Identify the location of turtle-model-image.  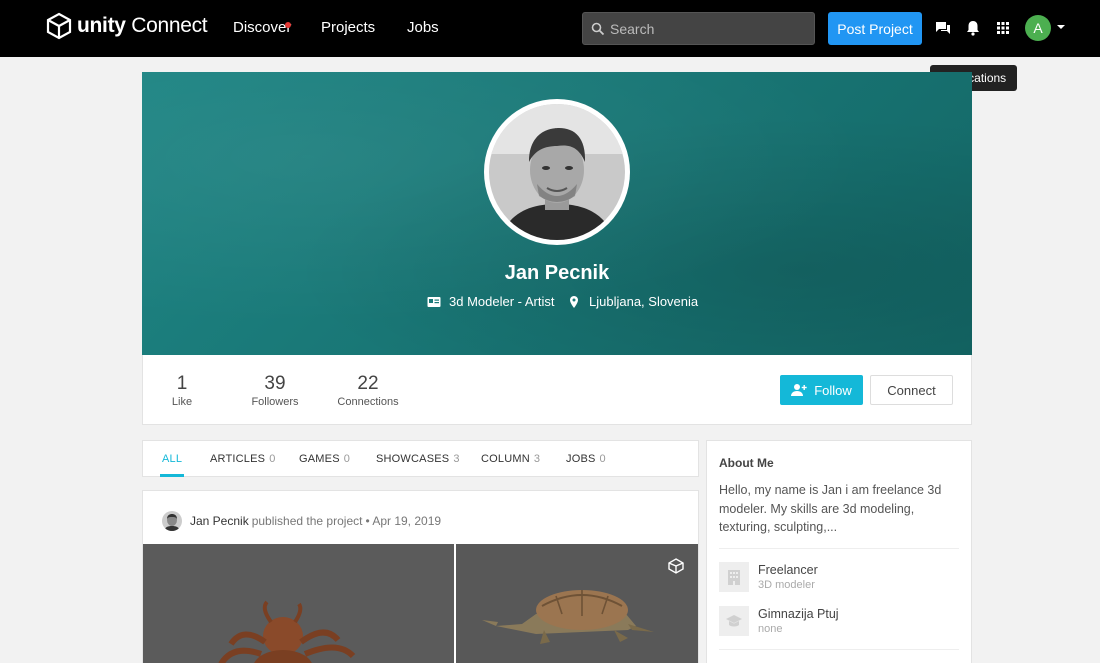
(577, 603).